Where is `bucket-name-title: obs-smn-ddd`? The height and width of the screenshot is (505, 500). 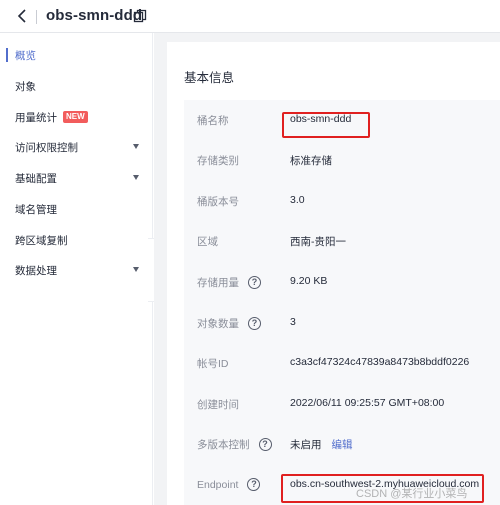
bucket-name-title: obs-smn-ddd is located at coordinates (94, 15).